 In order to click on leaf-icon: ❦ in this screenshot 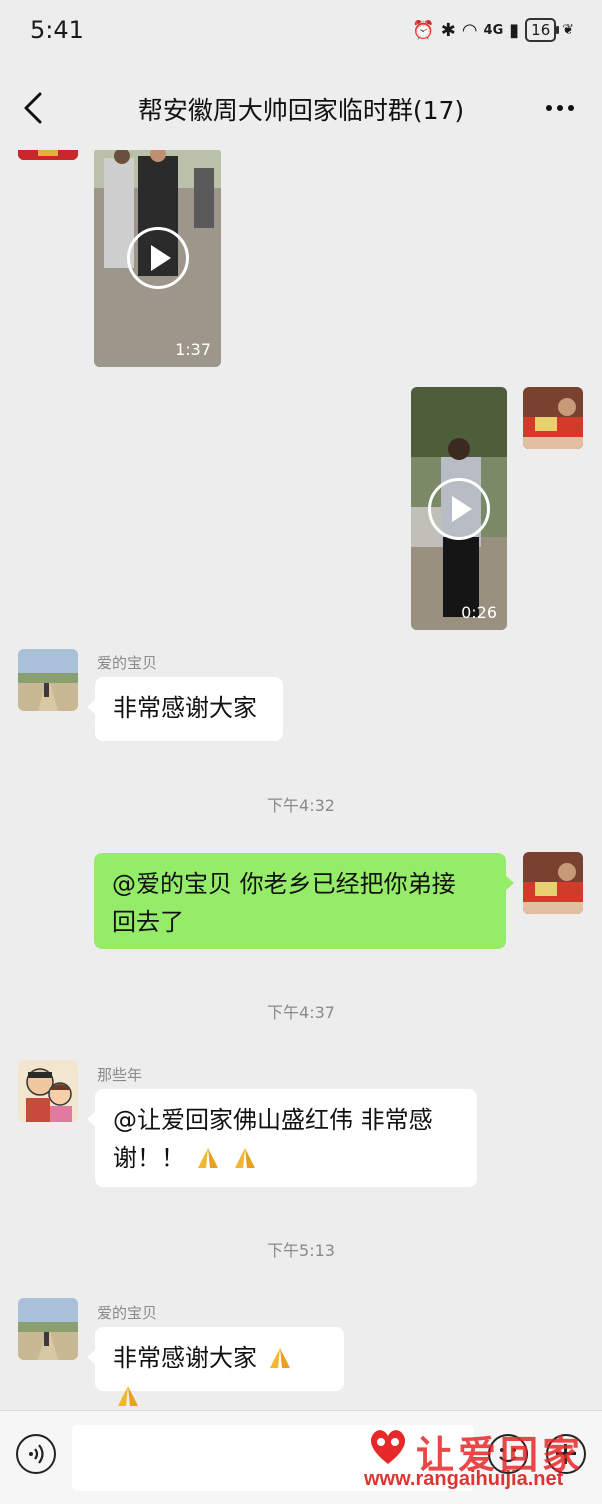, I will do `click(568, 30)`.